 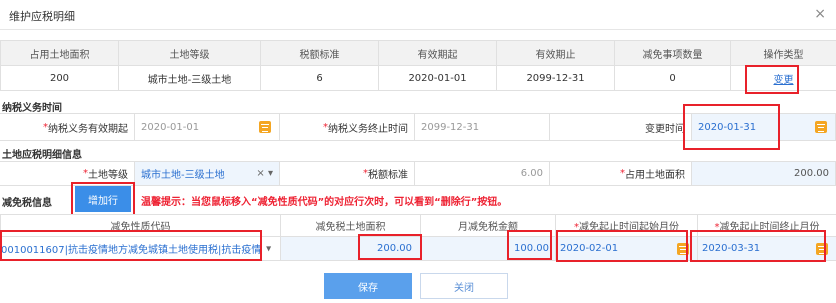 What do you see at coordinates (482, 127) in the screenshot?
I see `duty-end-field: 2099-12-31` at bounding box center [482, 127].